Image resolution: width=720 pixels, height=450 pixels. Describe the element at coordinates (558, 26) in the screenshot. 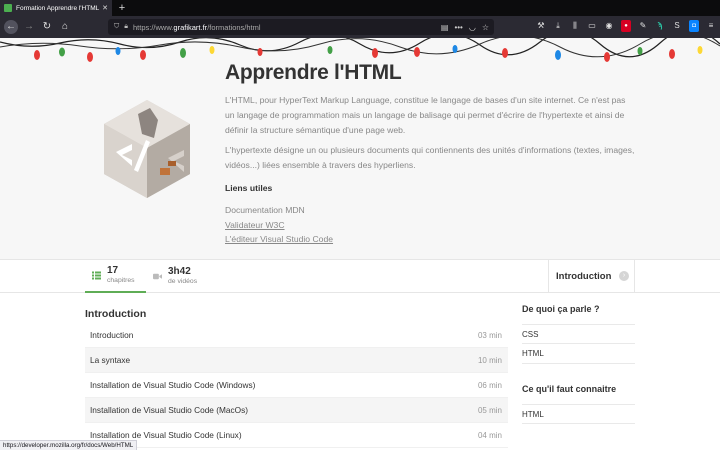

I see `downloads-icon: ⤓` at that location.